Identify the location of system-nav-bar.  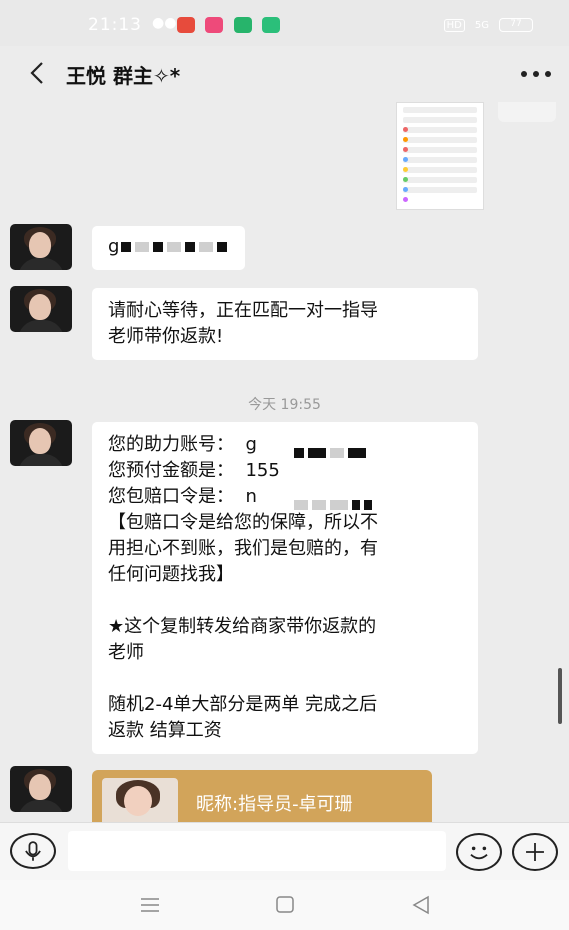
(284, 905).